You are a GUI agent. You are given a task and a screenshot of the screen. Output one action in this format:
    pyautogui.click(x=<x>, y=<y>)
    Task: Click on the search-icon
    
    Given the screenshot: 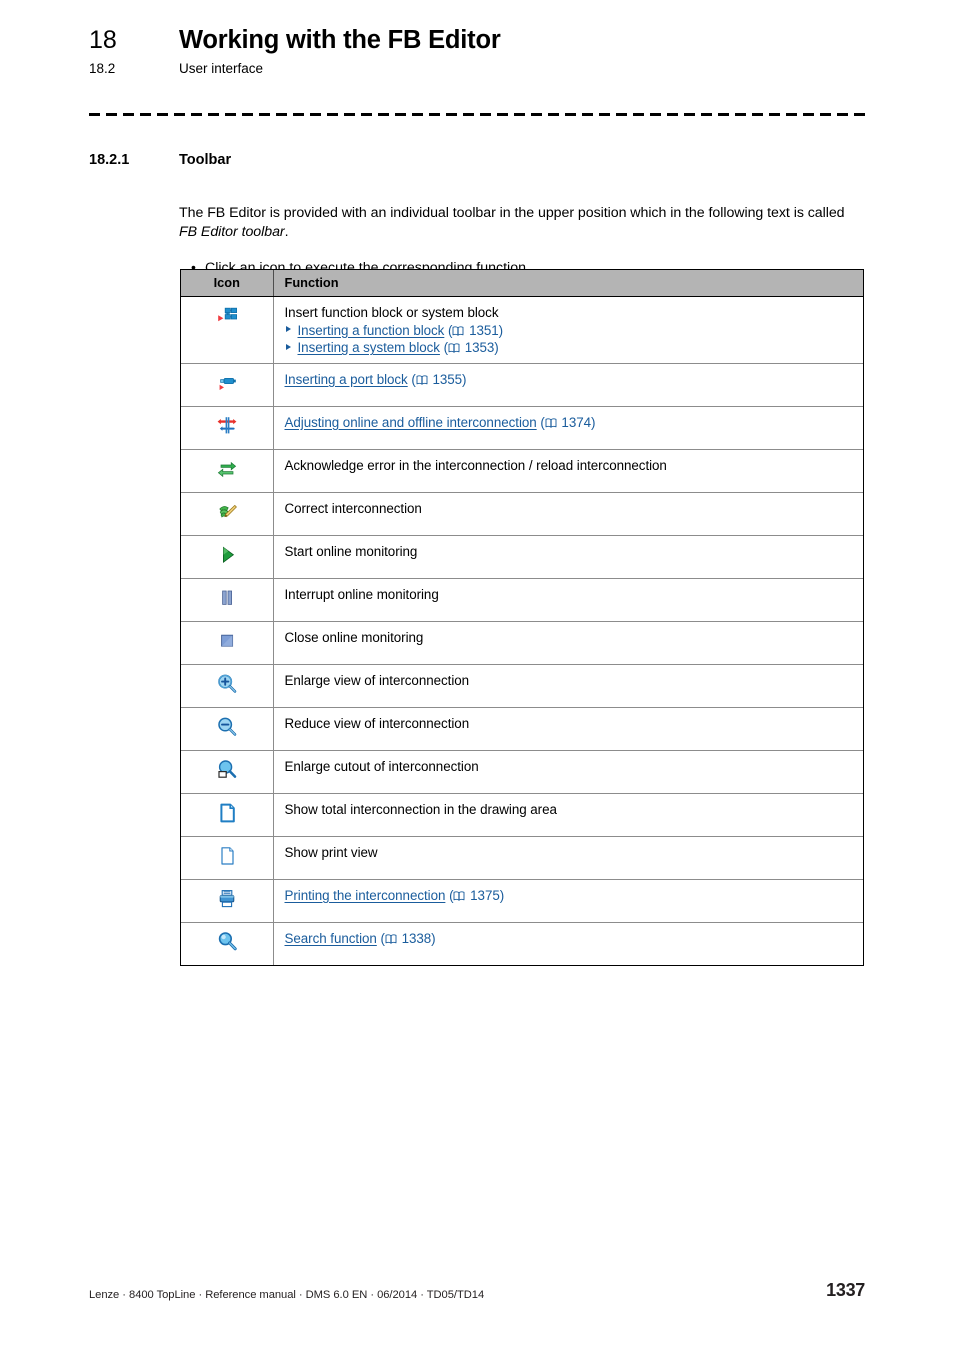 What is the action you would take?
    pyautogui.click(x=227, y=944)
    